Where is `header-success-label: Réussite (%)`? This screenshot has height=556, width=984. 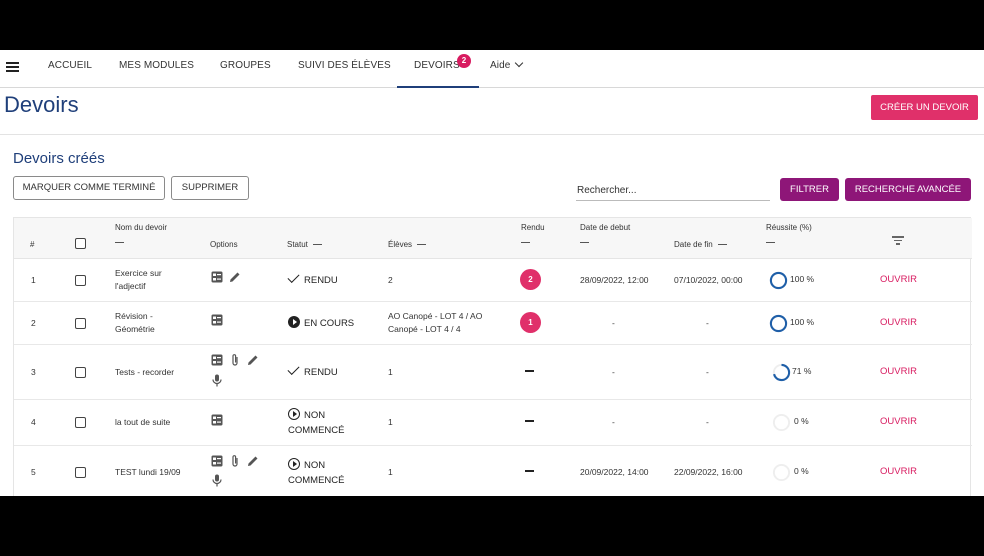 header-success-label: Réussite (%) is located at coordinates (789, 227).